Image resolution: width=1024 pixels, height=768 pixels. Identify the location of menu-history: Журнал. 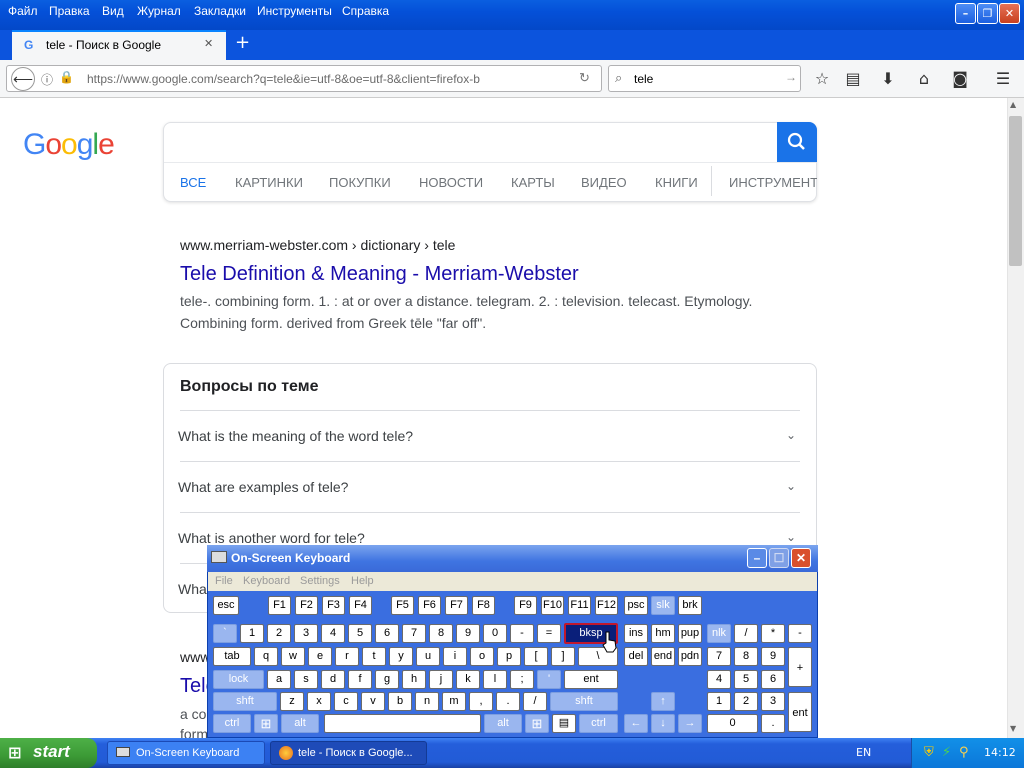
(159, 11).